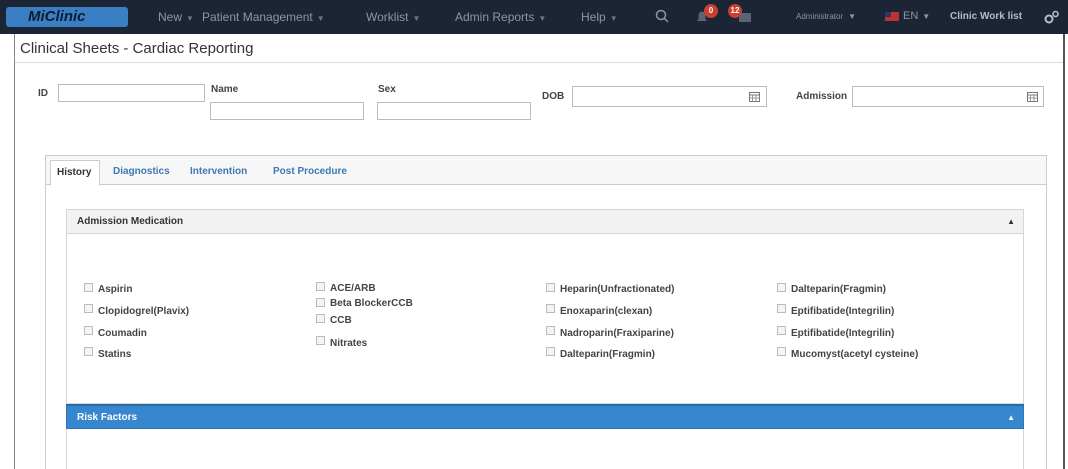 Image resolution: width=1068 pixels, height=469 pixels. I want to click on risk-factors-header: Risk Factors ▲, so click(545, 416).